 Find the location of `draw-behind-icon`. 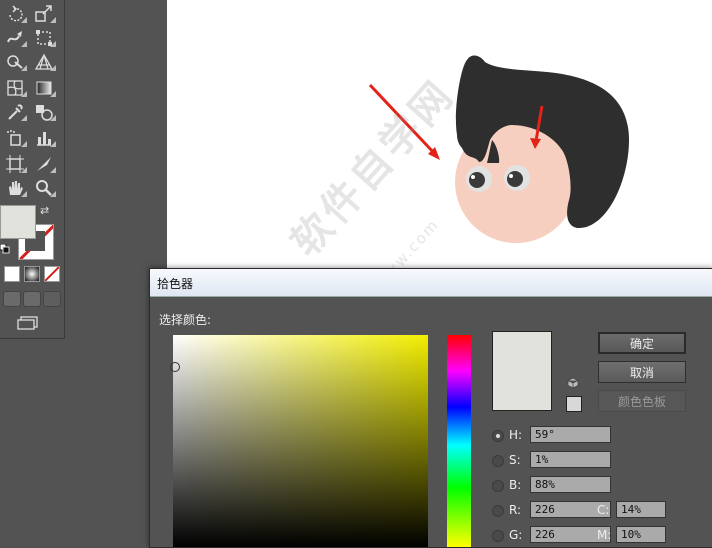

draw-behind-icon is located at coordinates (32, 299).